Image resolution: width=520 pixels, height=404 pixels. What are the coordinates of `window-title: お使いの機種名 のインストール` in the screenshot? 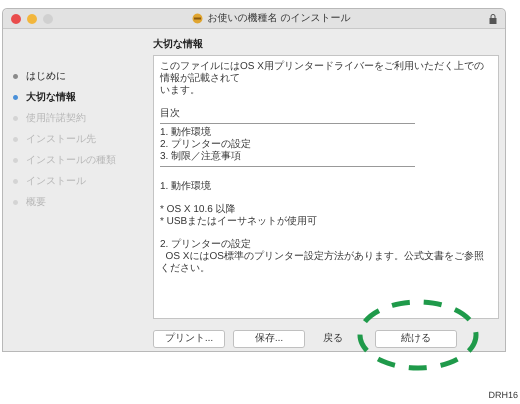 It's located at (279, 19).